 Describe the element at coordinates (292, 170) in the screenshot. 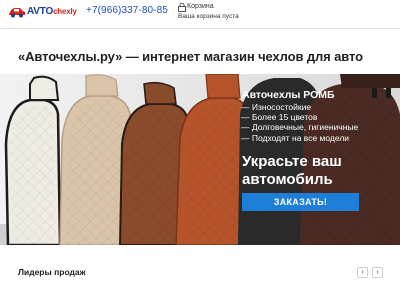

I see `banner-slogan: Украсьте ваш автомобиль` at that location.